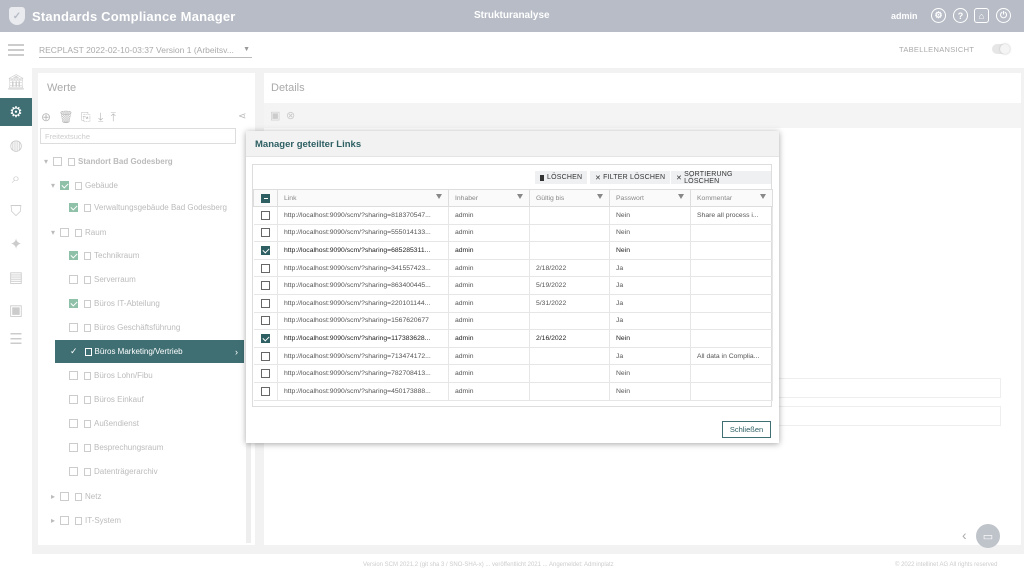  I want to click on cancel-icon: ⊗, so click(290, 115).